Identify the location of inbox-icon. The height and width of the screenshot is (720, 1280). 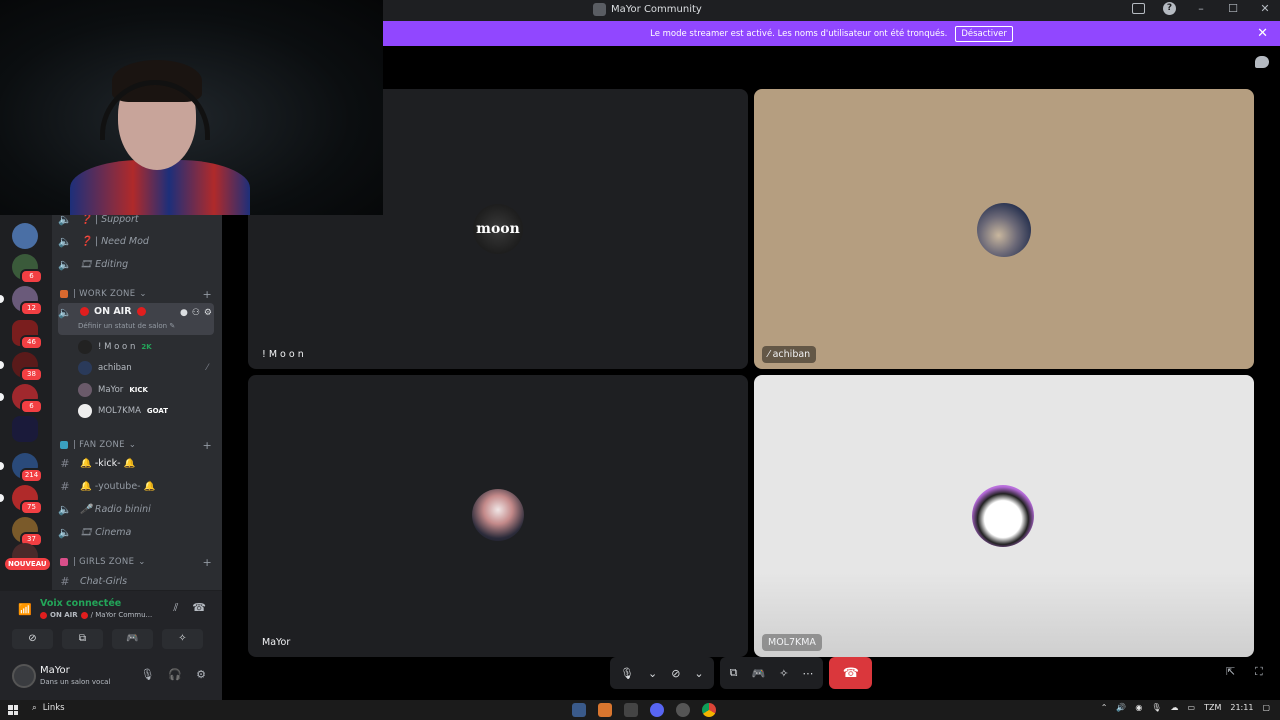
(1138, 8).